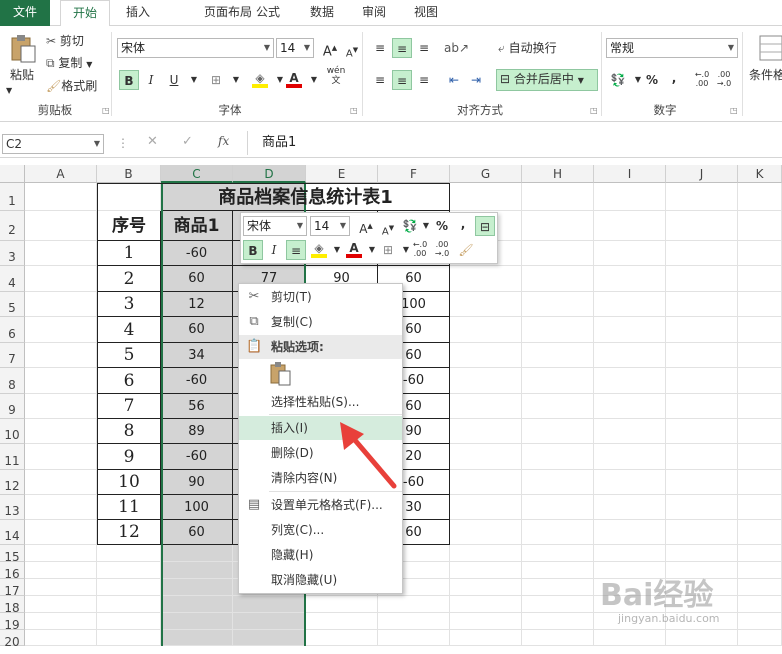 This screenshot has width=782, height=654. I want to click on menu-item-hide: 隐藏(H), so click(320, 555).